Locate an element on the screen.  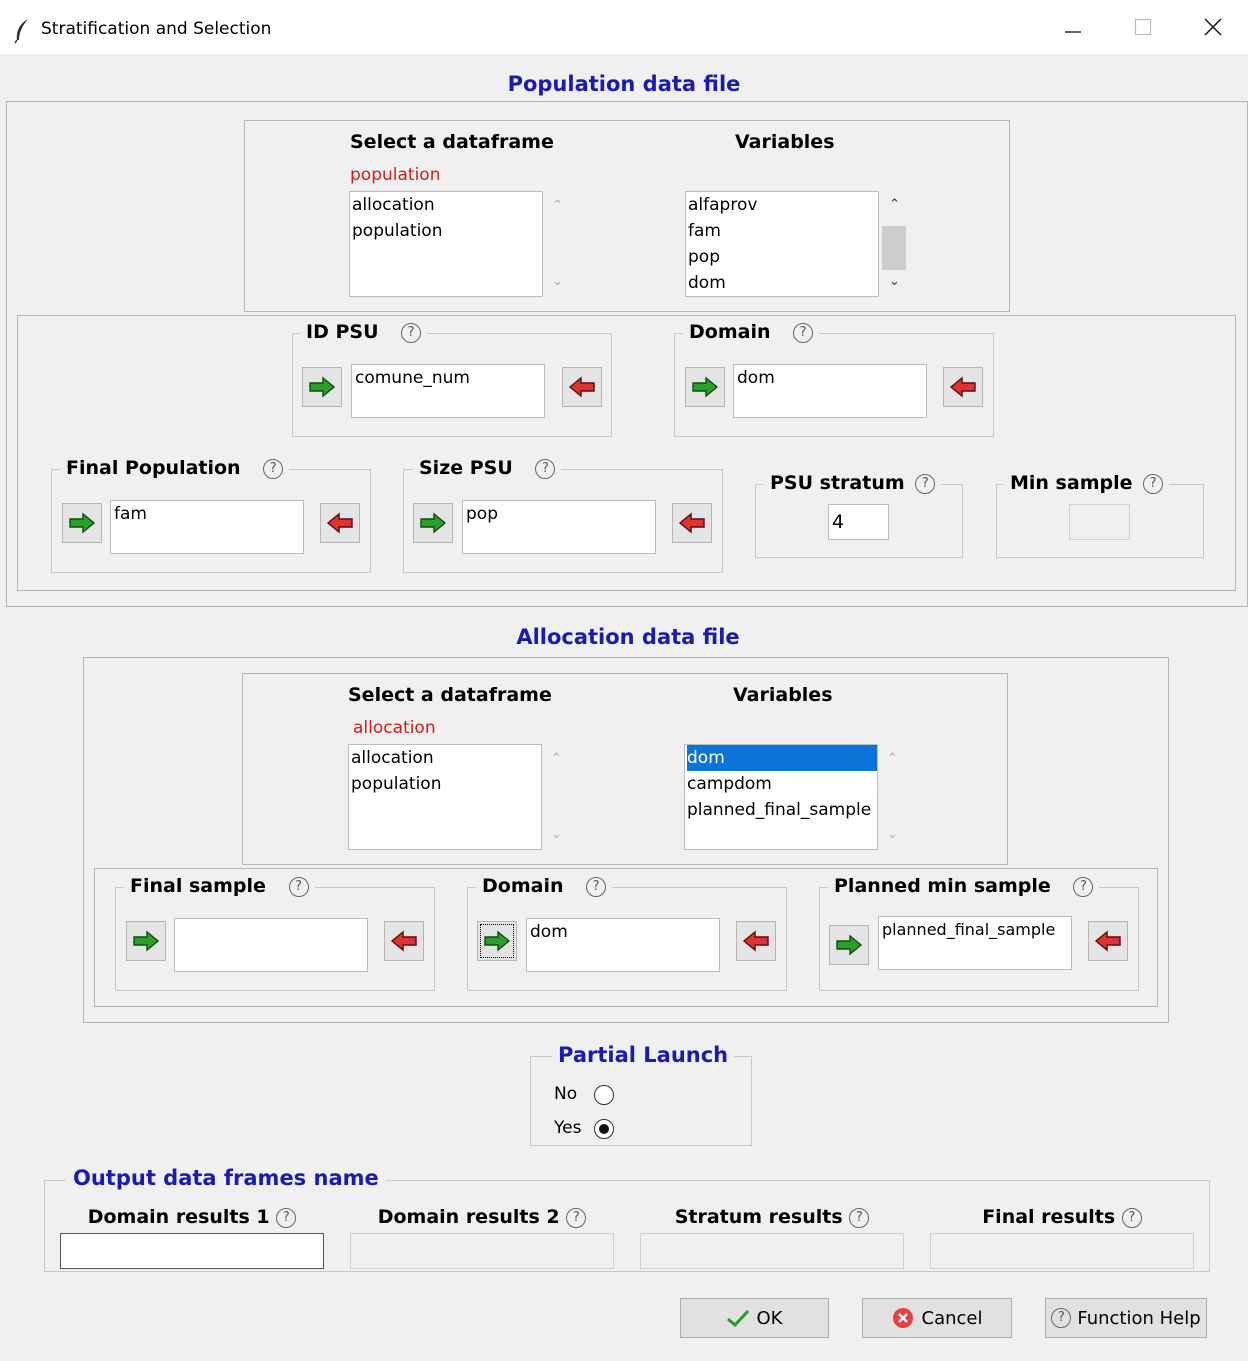
final-sample-add-button is located at coordinates (146, 941).